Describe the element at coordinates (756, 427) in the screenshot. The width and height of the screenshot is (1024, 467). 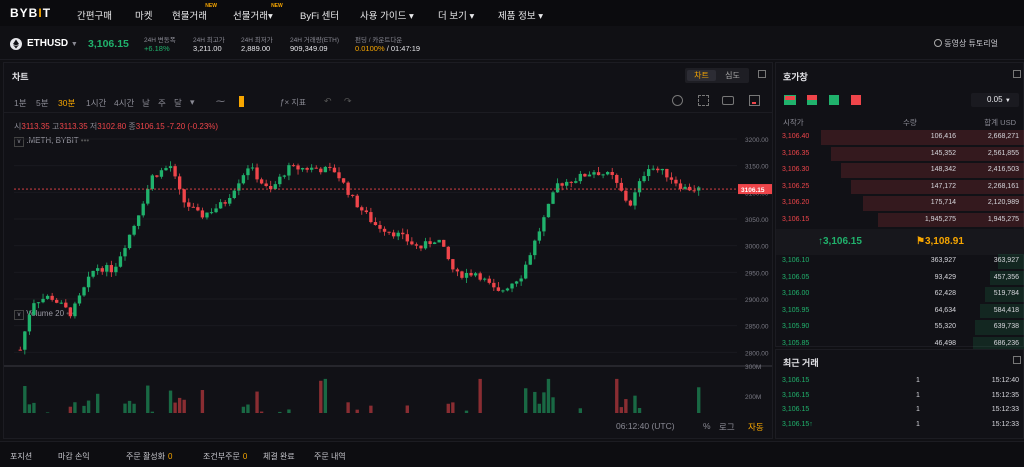
I see `auto-scale-toggle: 자동` at that location.